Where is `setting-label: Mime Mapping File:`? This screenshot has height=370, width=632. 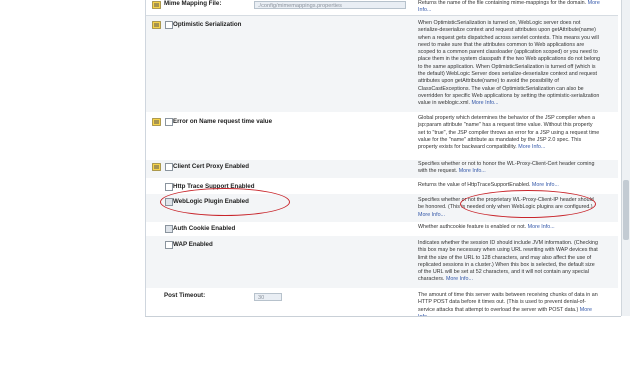 setting-label: Mime Mapping File: is located at coordinates (193, 3).